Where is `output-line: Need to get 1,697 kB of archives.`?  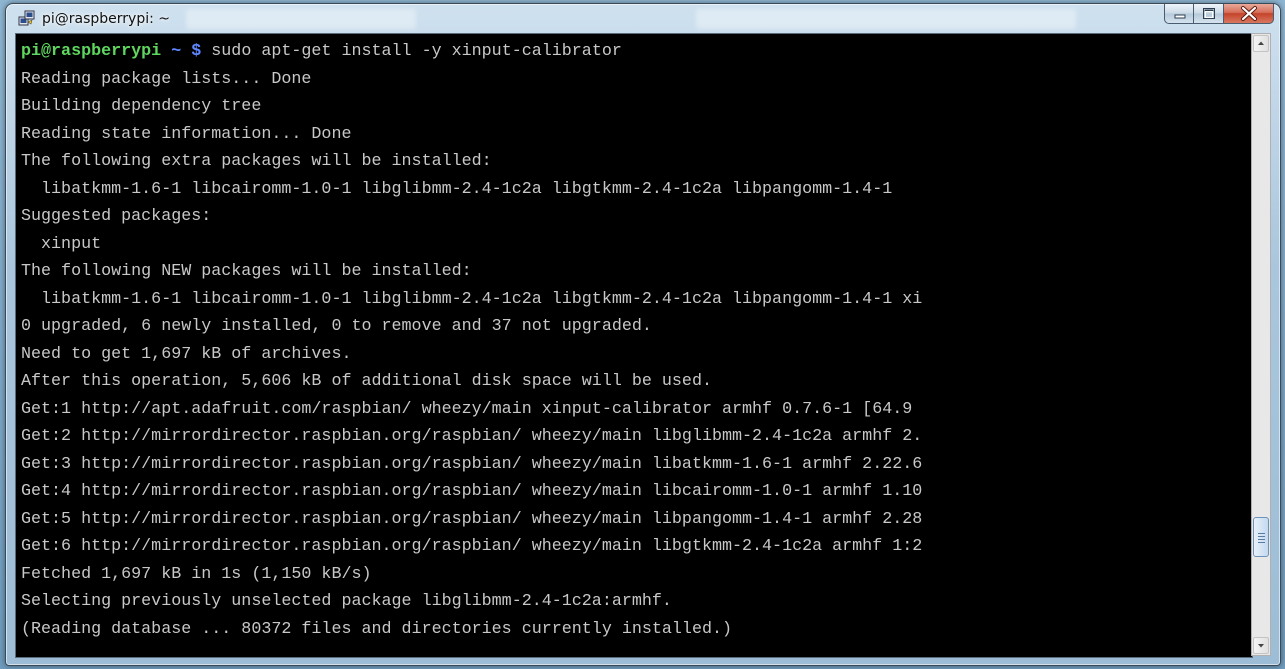 output-line: Need to get 1,697 kB of archives. is located at coordinates (186, 354).